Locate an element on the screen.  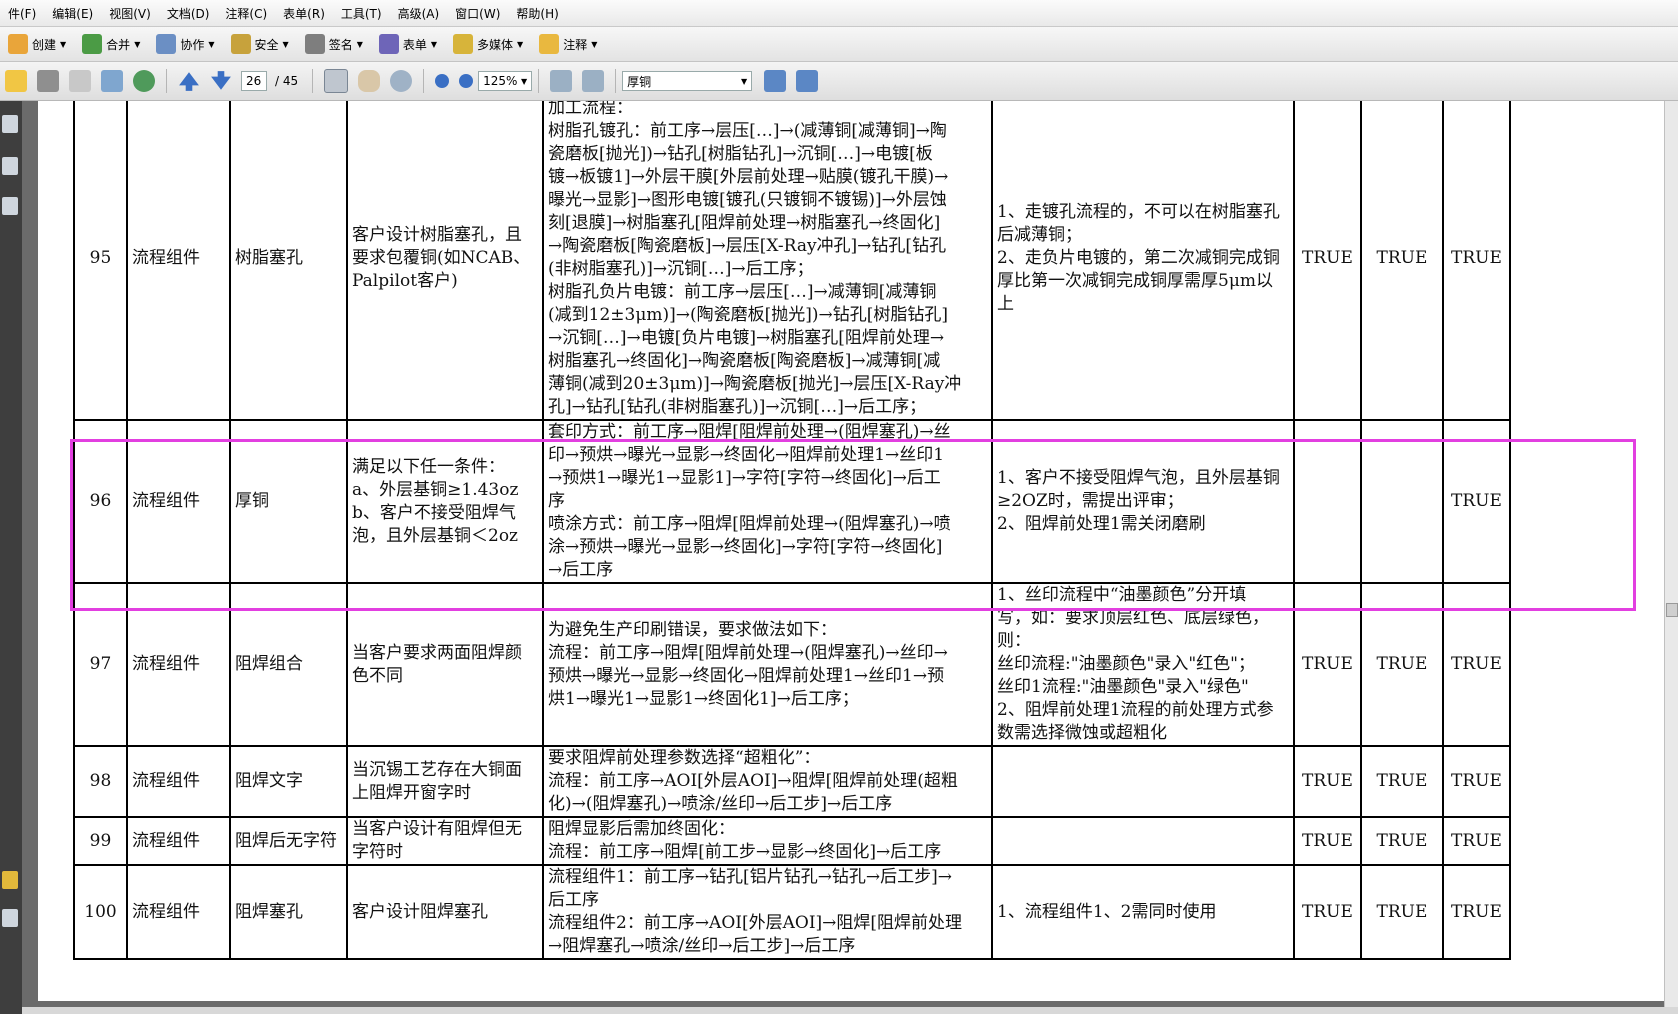
note-cell-line: ≥2OZ时，需提出评审； is located at coordinates (1090, 501).